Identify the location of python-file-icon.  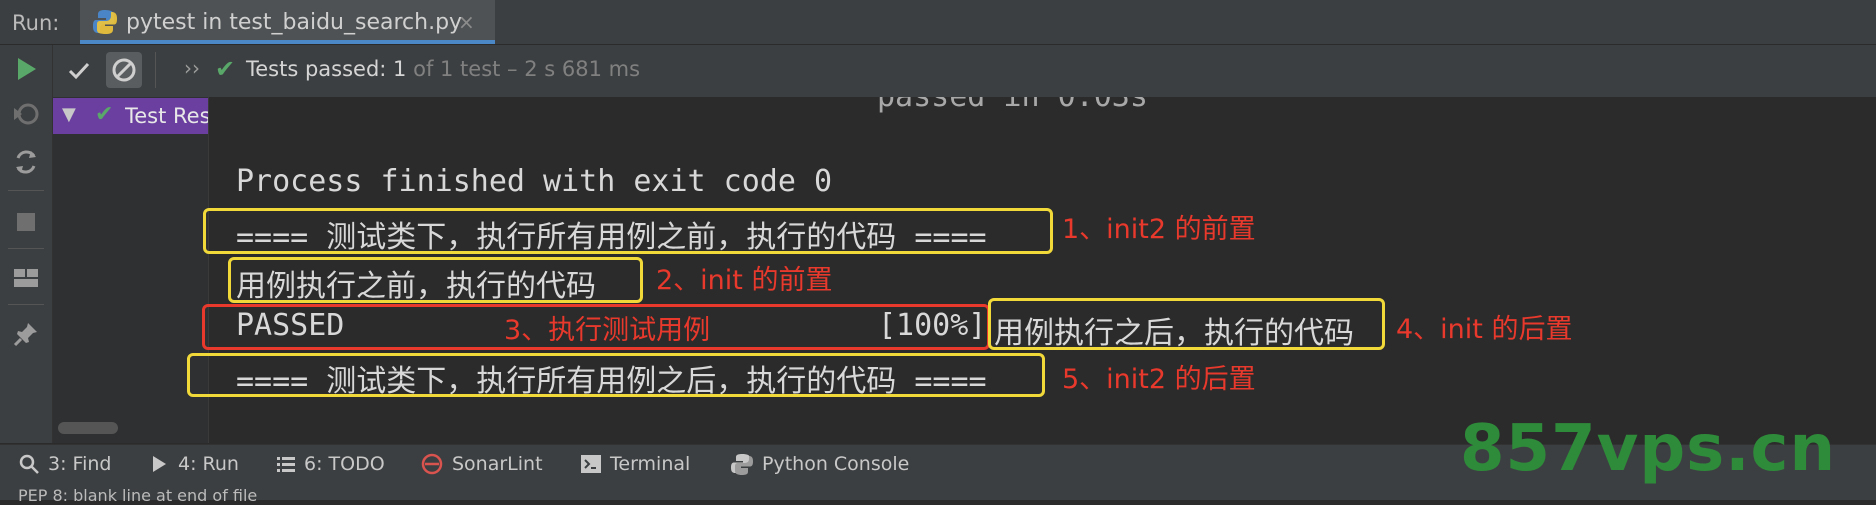
(105, 22).